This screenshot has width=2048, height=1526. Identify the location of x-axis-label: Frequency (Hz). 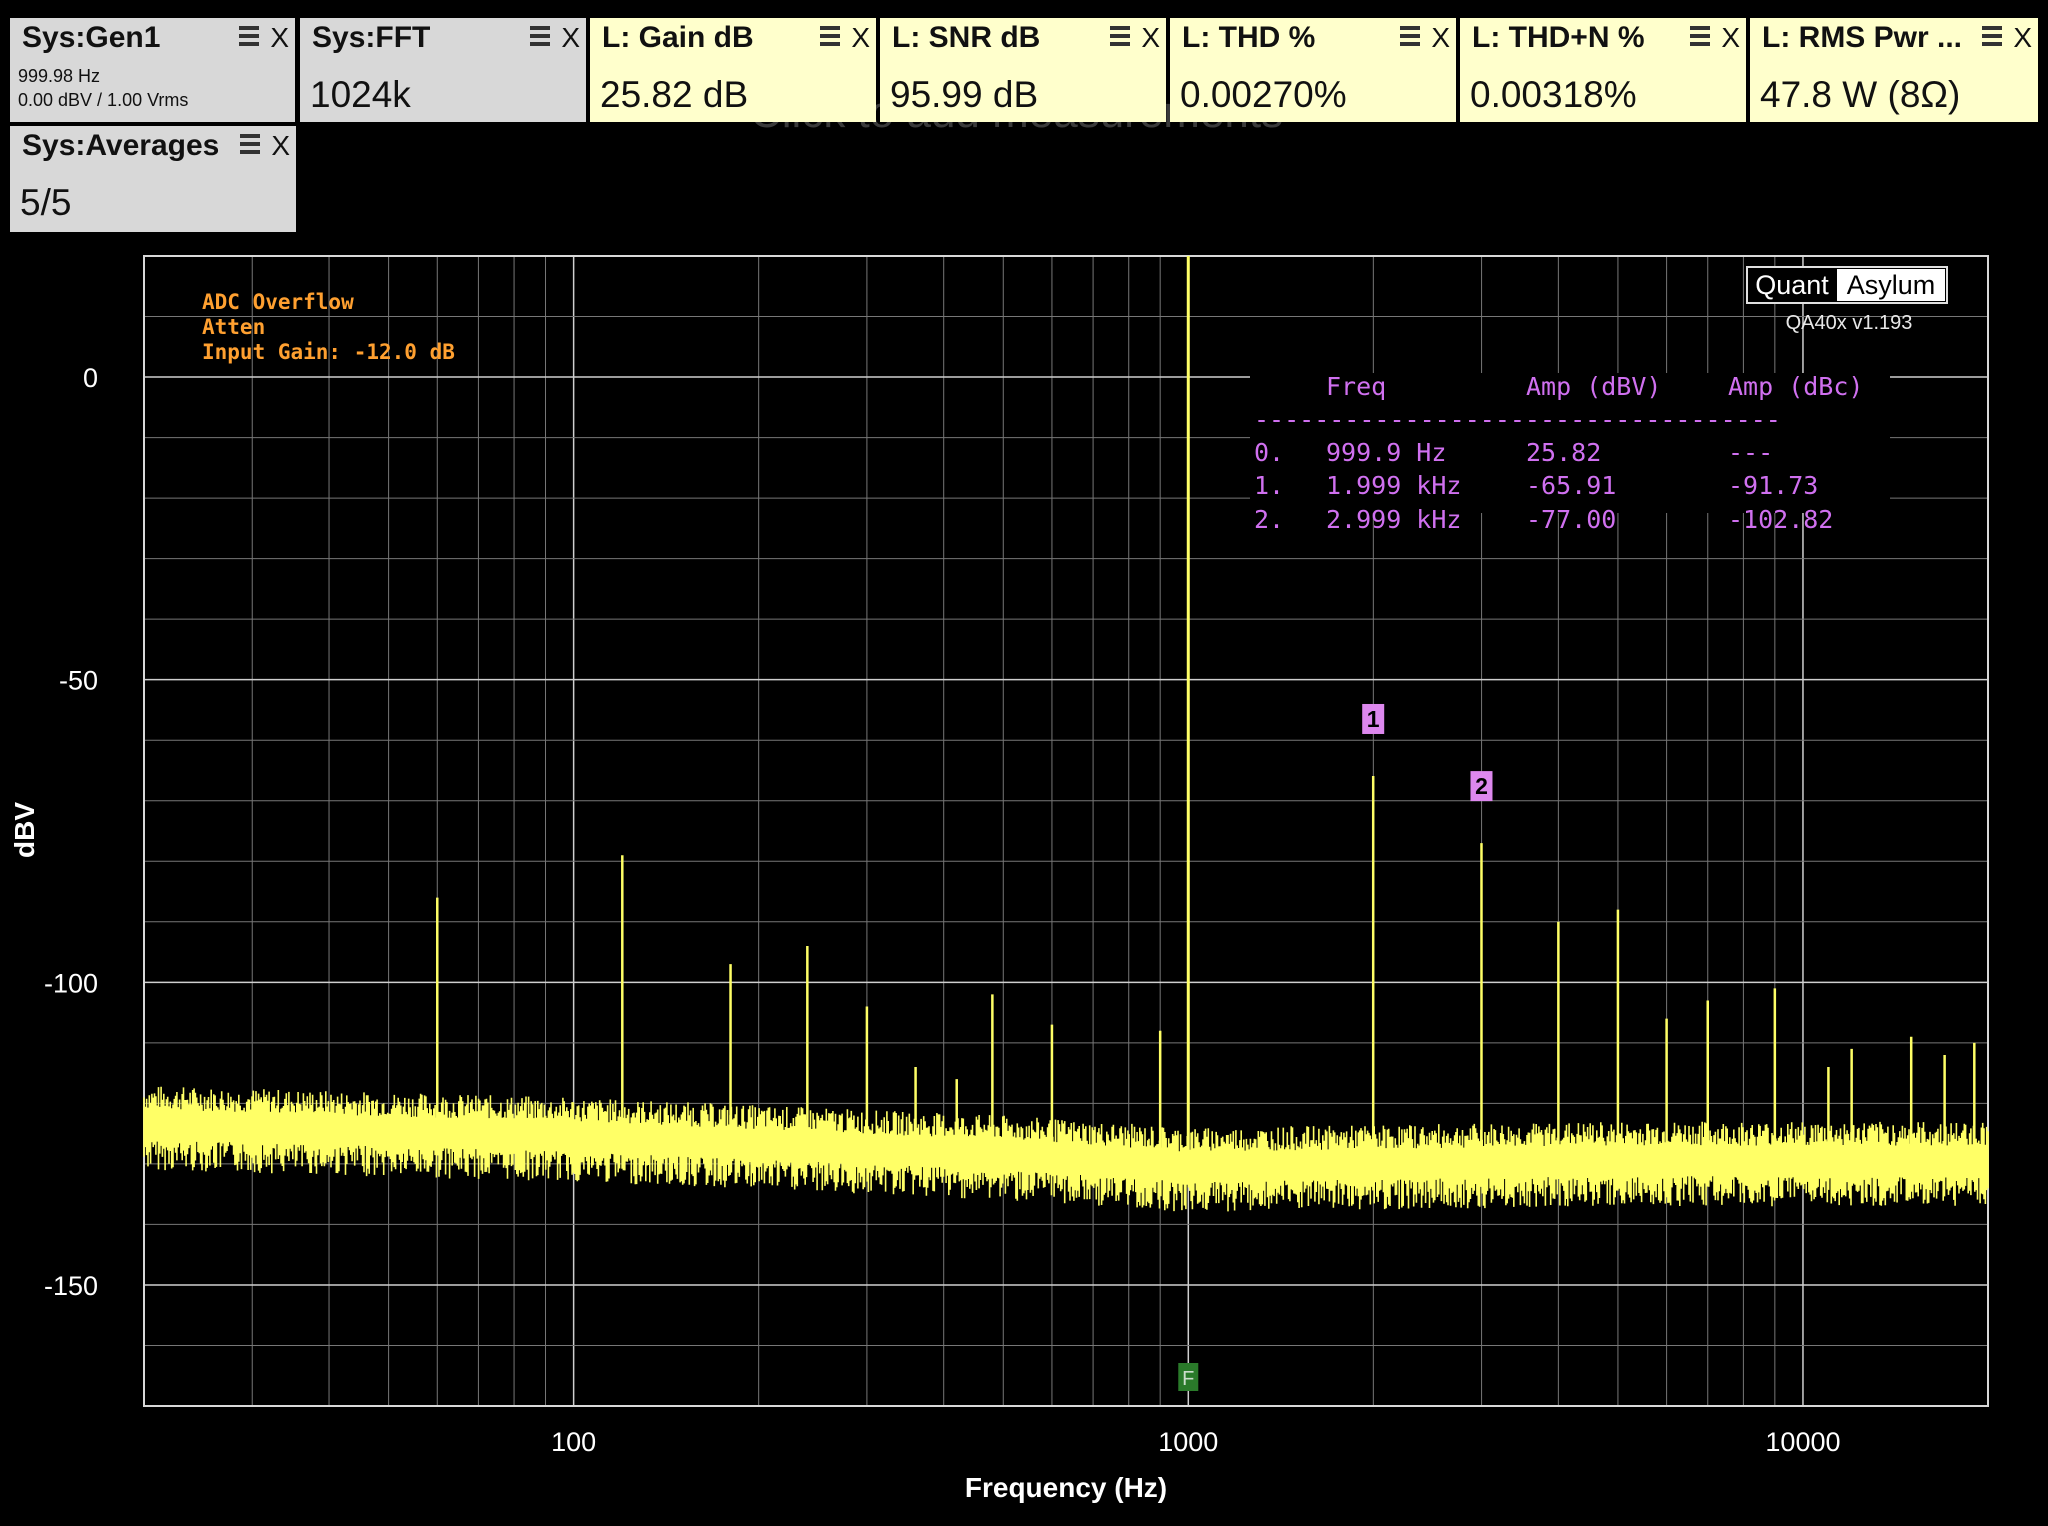
(1066, 1487).